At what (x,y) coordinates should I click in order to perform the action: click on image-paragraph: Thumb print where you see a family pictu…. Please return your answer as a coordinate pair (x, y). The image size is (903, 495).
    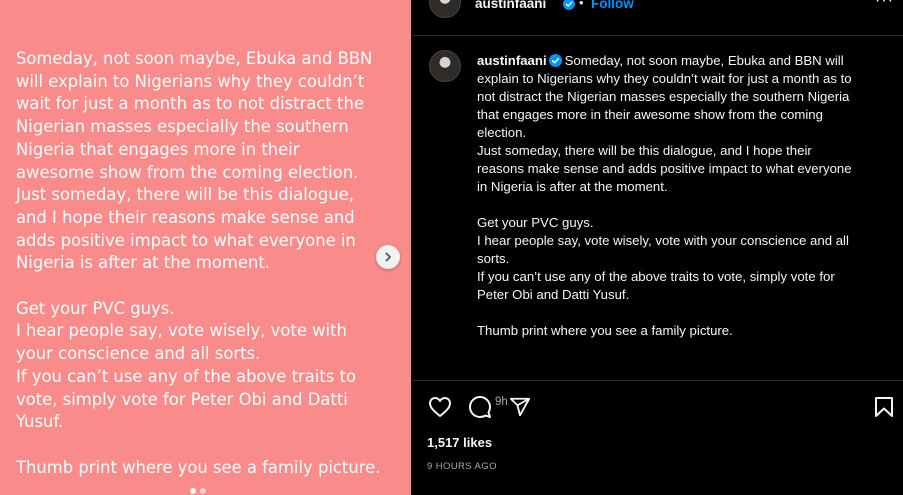
    Looking at the image, I should click on (198, 467).